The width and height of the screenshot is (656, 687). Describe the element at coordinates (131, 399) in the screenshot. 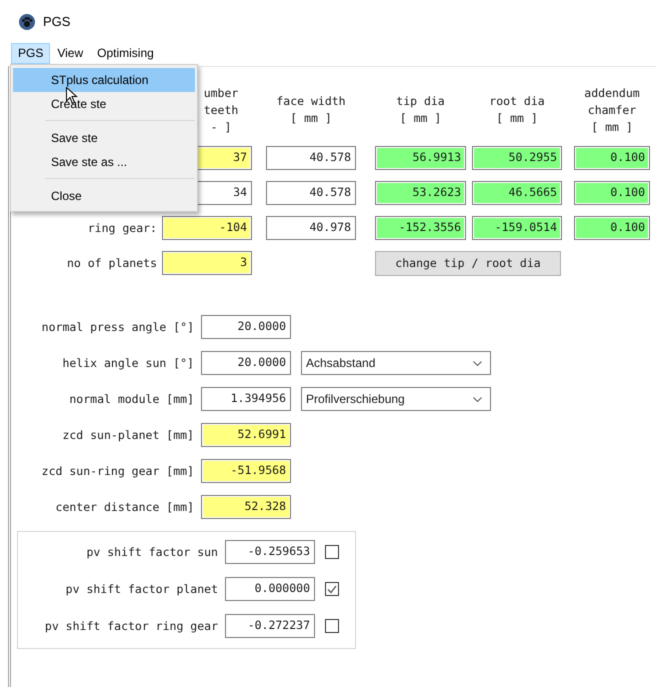

I see `field-label: normal module [mm]` at that location.